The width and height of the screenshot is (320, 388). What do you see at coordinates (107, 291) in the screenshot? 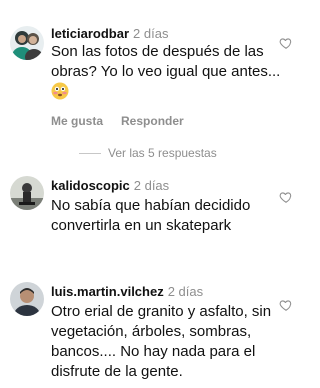
I see `username: luis.martin.vilchez` at bounding box center [107, 291].